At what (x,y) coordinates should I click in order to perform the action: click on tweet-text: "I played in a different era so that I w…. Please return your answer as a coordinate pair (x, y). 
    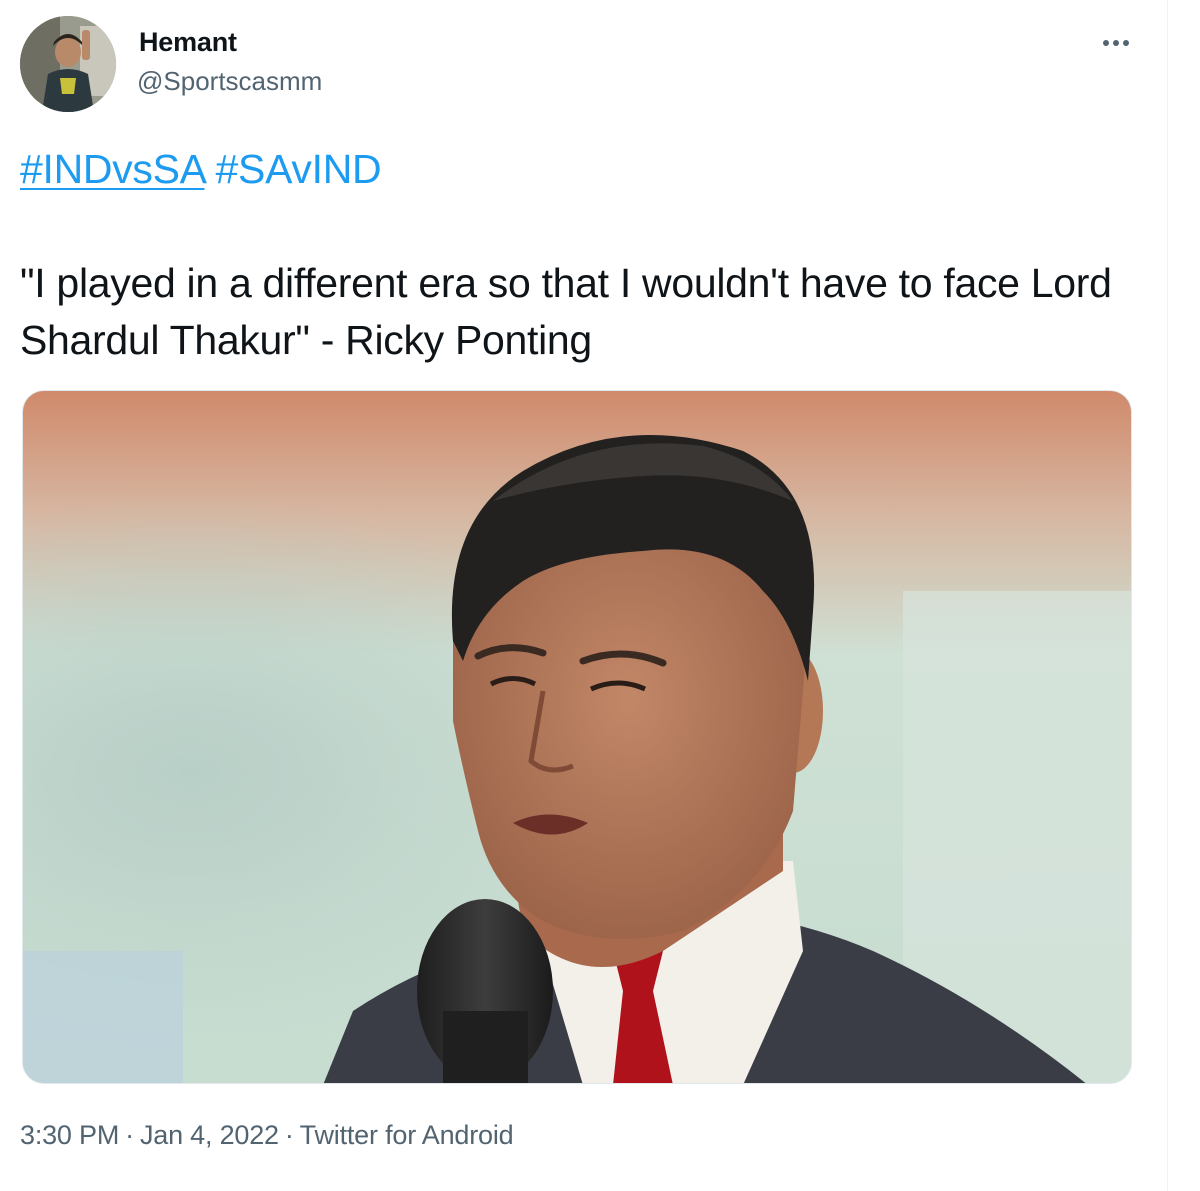
    Looking at the image, I should click on (566, 311).